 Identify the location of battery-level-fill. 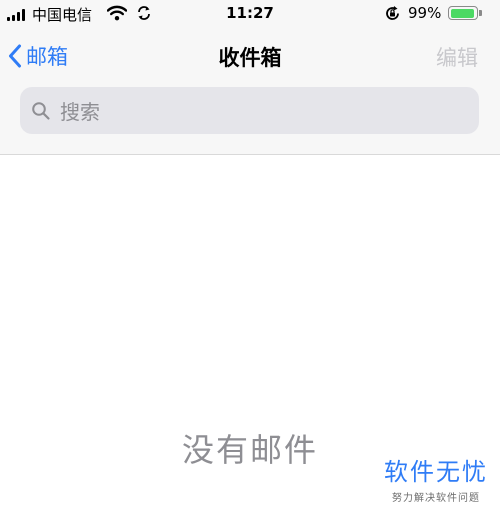
(462, 13).